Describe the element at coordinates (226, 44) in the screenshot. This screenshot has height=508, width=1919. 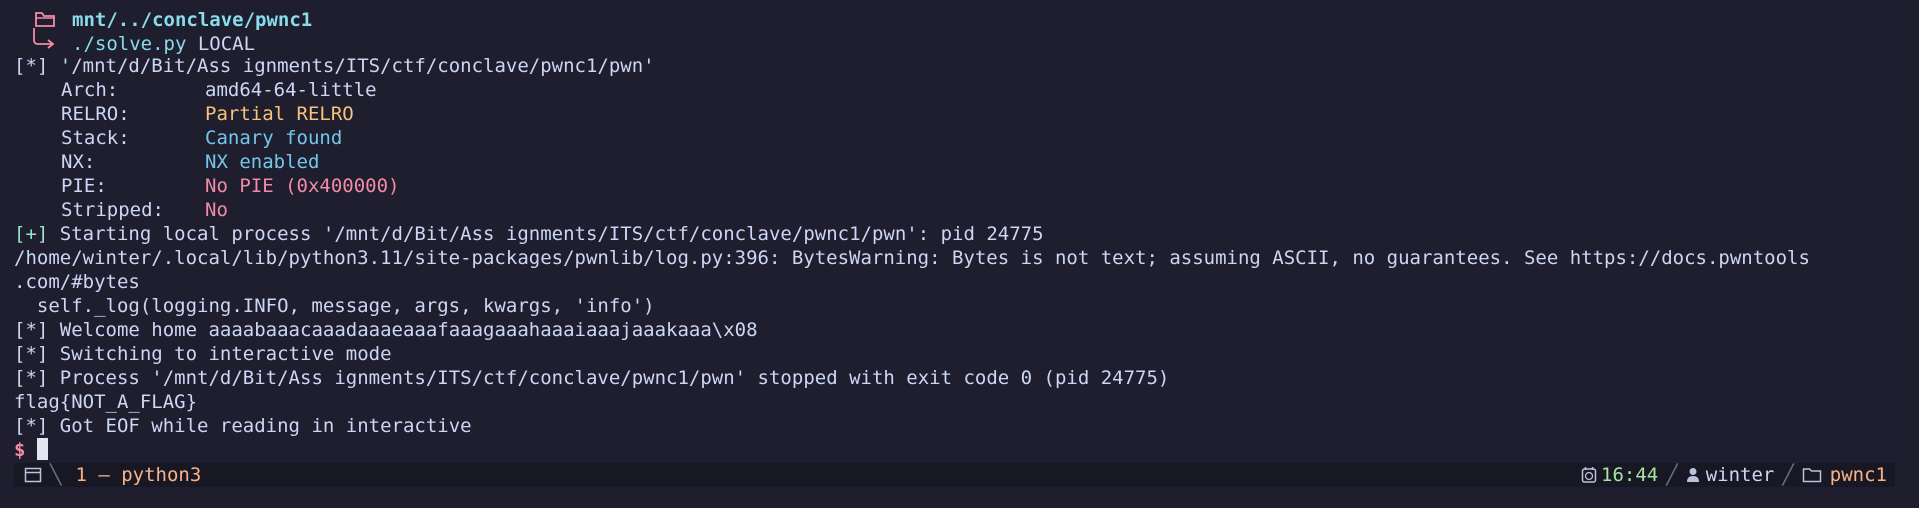
I see `command-argument: LOCAL` at that location.